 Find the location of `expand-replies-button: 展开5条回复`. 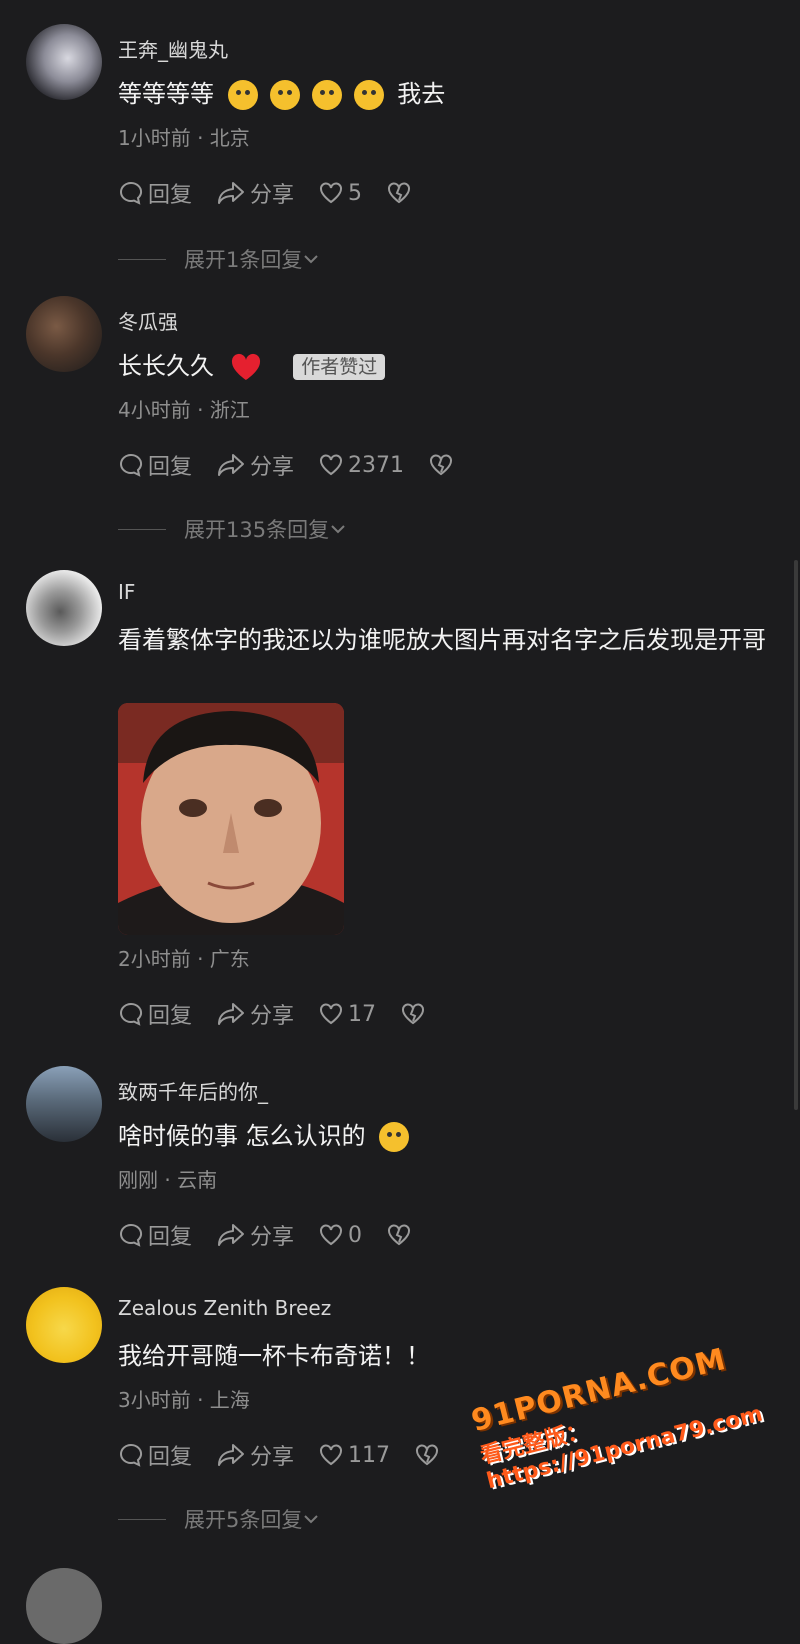

expand-replies-button: 展开5条回复 is located at coordinates (219, 1519).